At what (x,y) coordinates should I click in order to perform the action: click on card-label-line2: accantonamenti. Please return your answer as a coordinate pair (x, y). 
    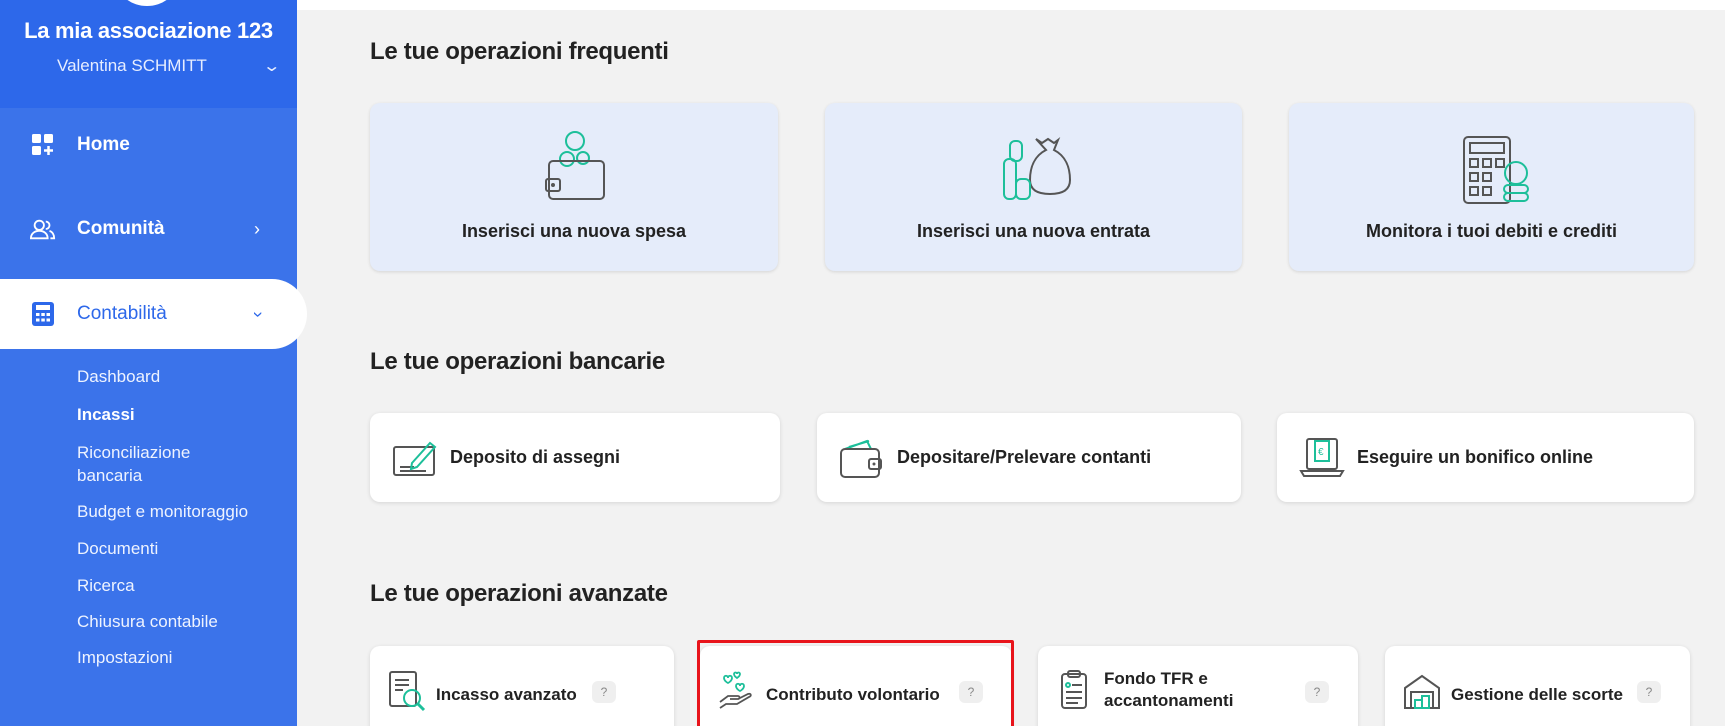
    Looking at the image, I should click on (1169, 700).